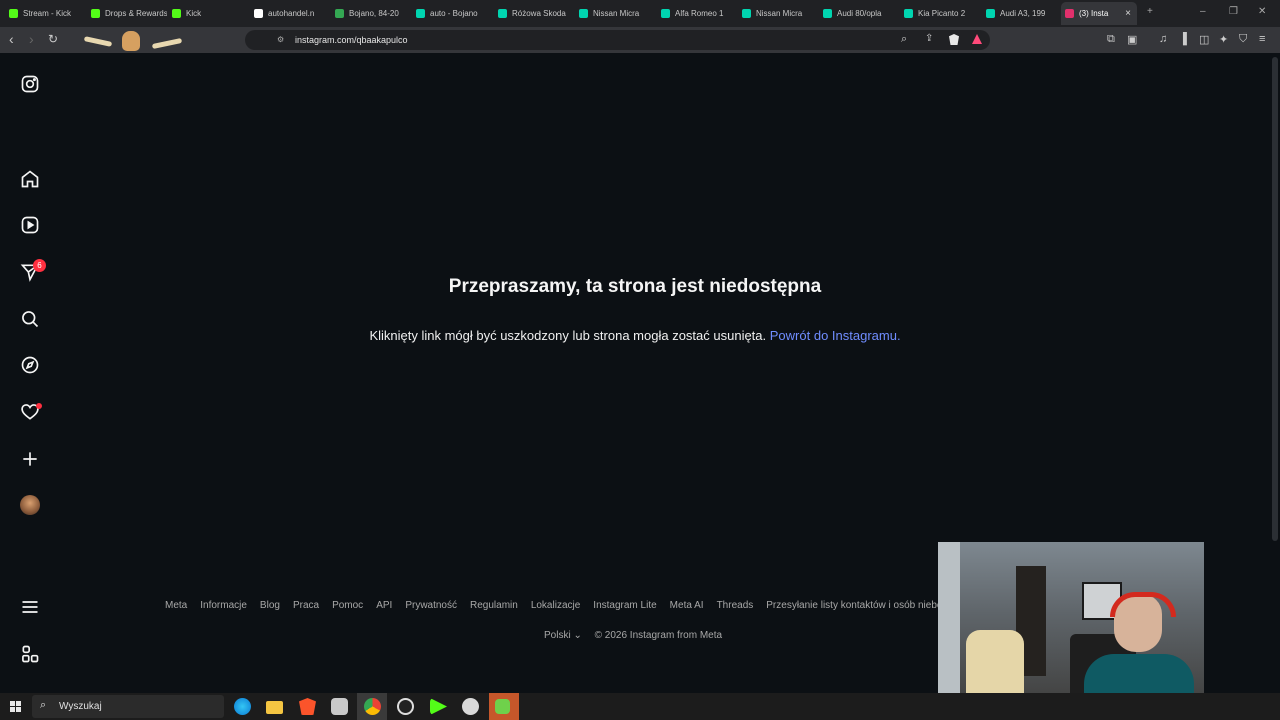 The height and width of the screenshot is (720, 1280). What do you see at coordinates (640, 706) in the screenshot?
I see `windows-taskbar: ⌕ Wyszukaj` at bounding box center [640, 706].